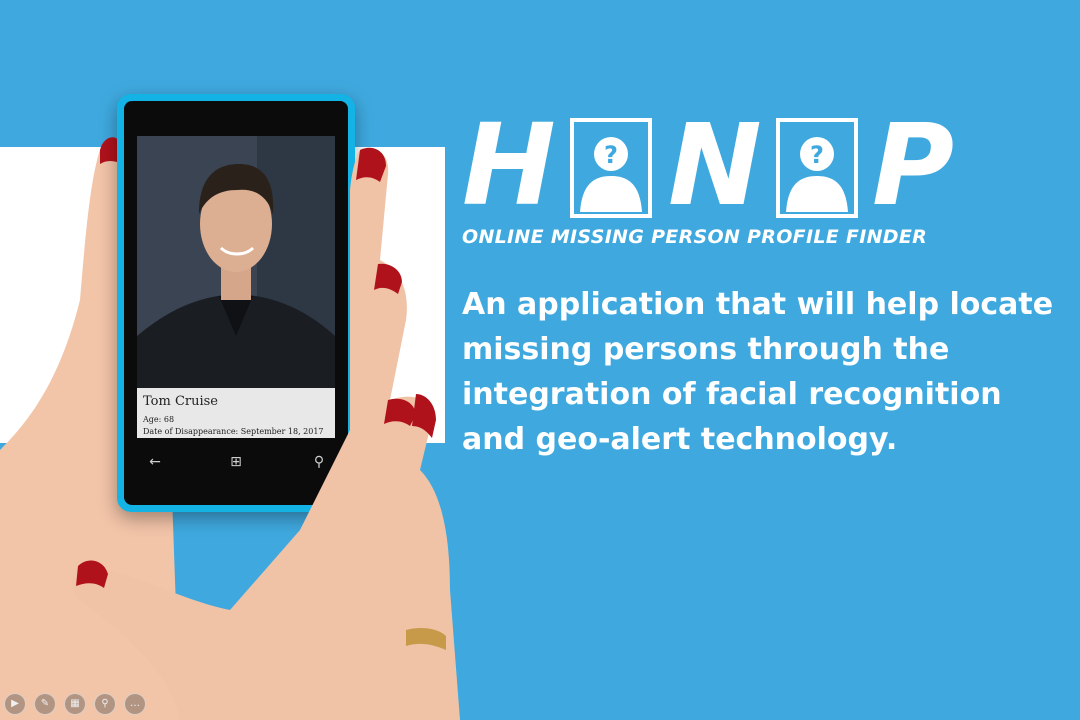  I want to click on tagline: ONLINE MISSING PERSON PROFILE FINDER, so click(695, 237).